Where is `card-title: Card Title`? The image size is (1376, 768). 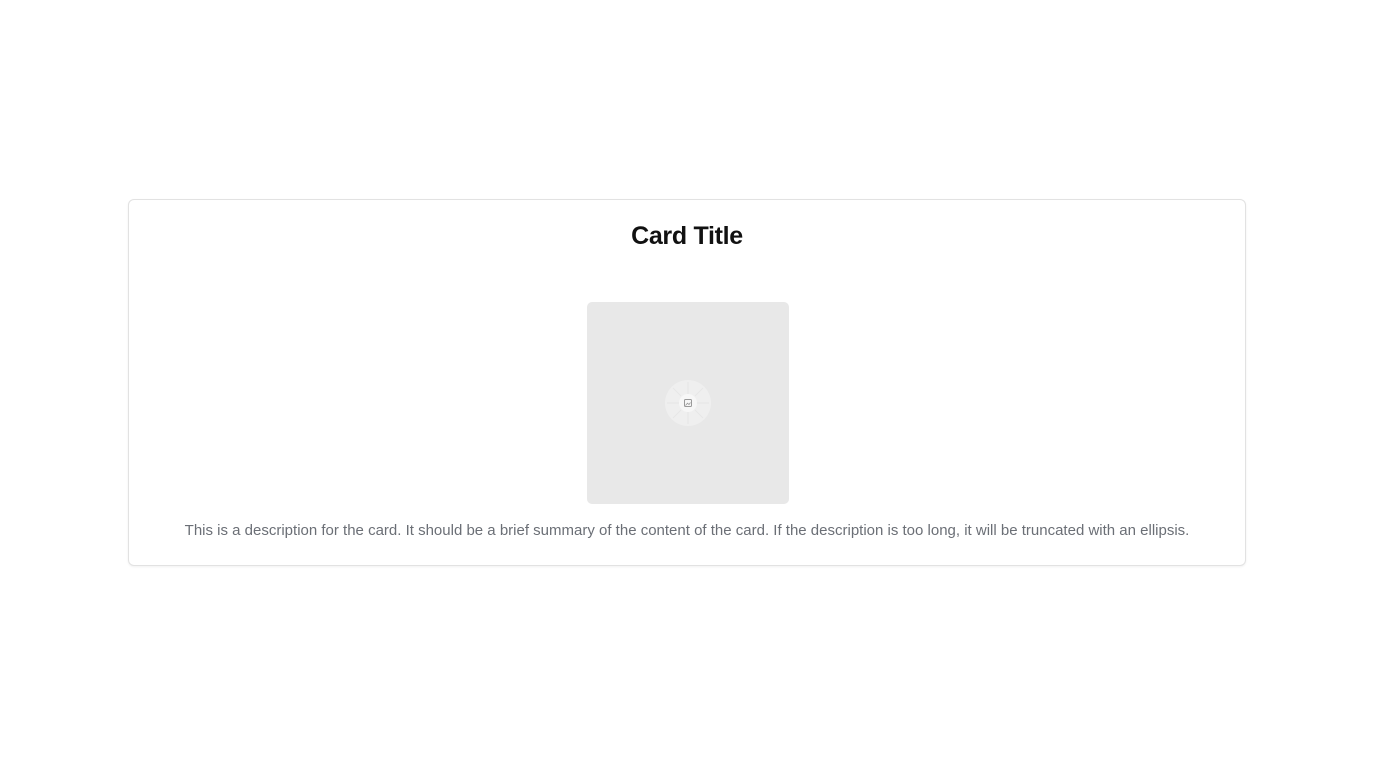 card-title: Card Title is located at coordinates (687, 236).